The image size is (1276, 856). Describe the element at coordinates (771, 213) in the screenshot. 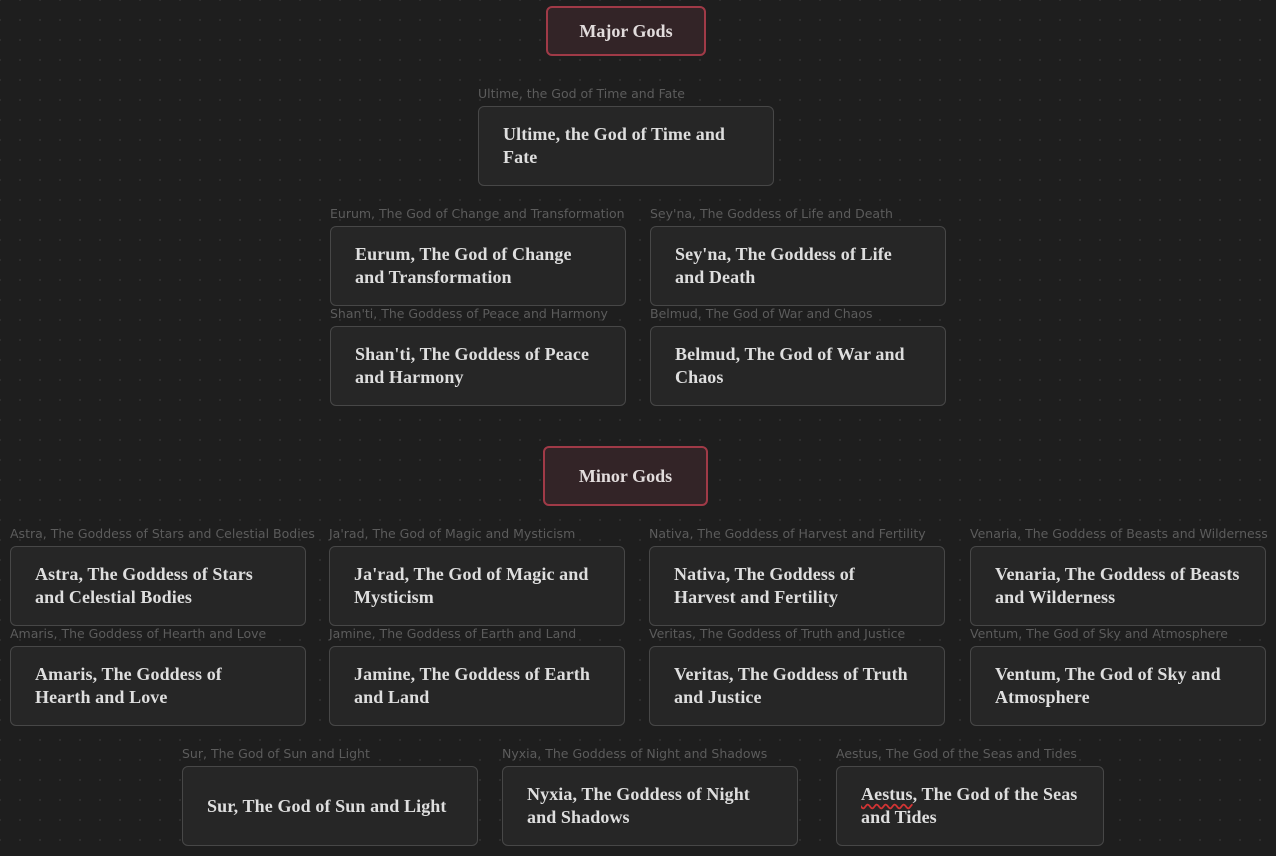

I see `node-label-seyna: Sey'na, The Goddess of Life and Death` at that location.